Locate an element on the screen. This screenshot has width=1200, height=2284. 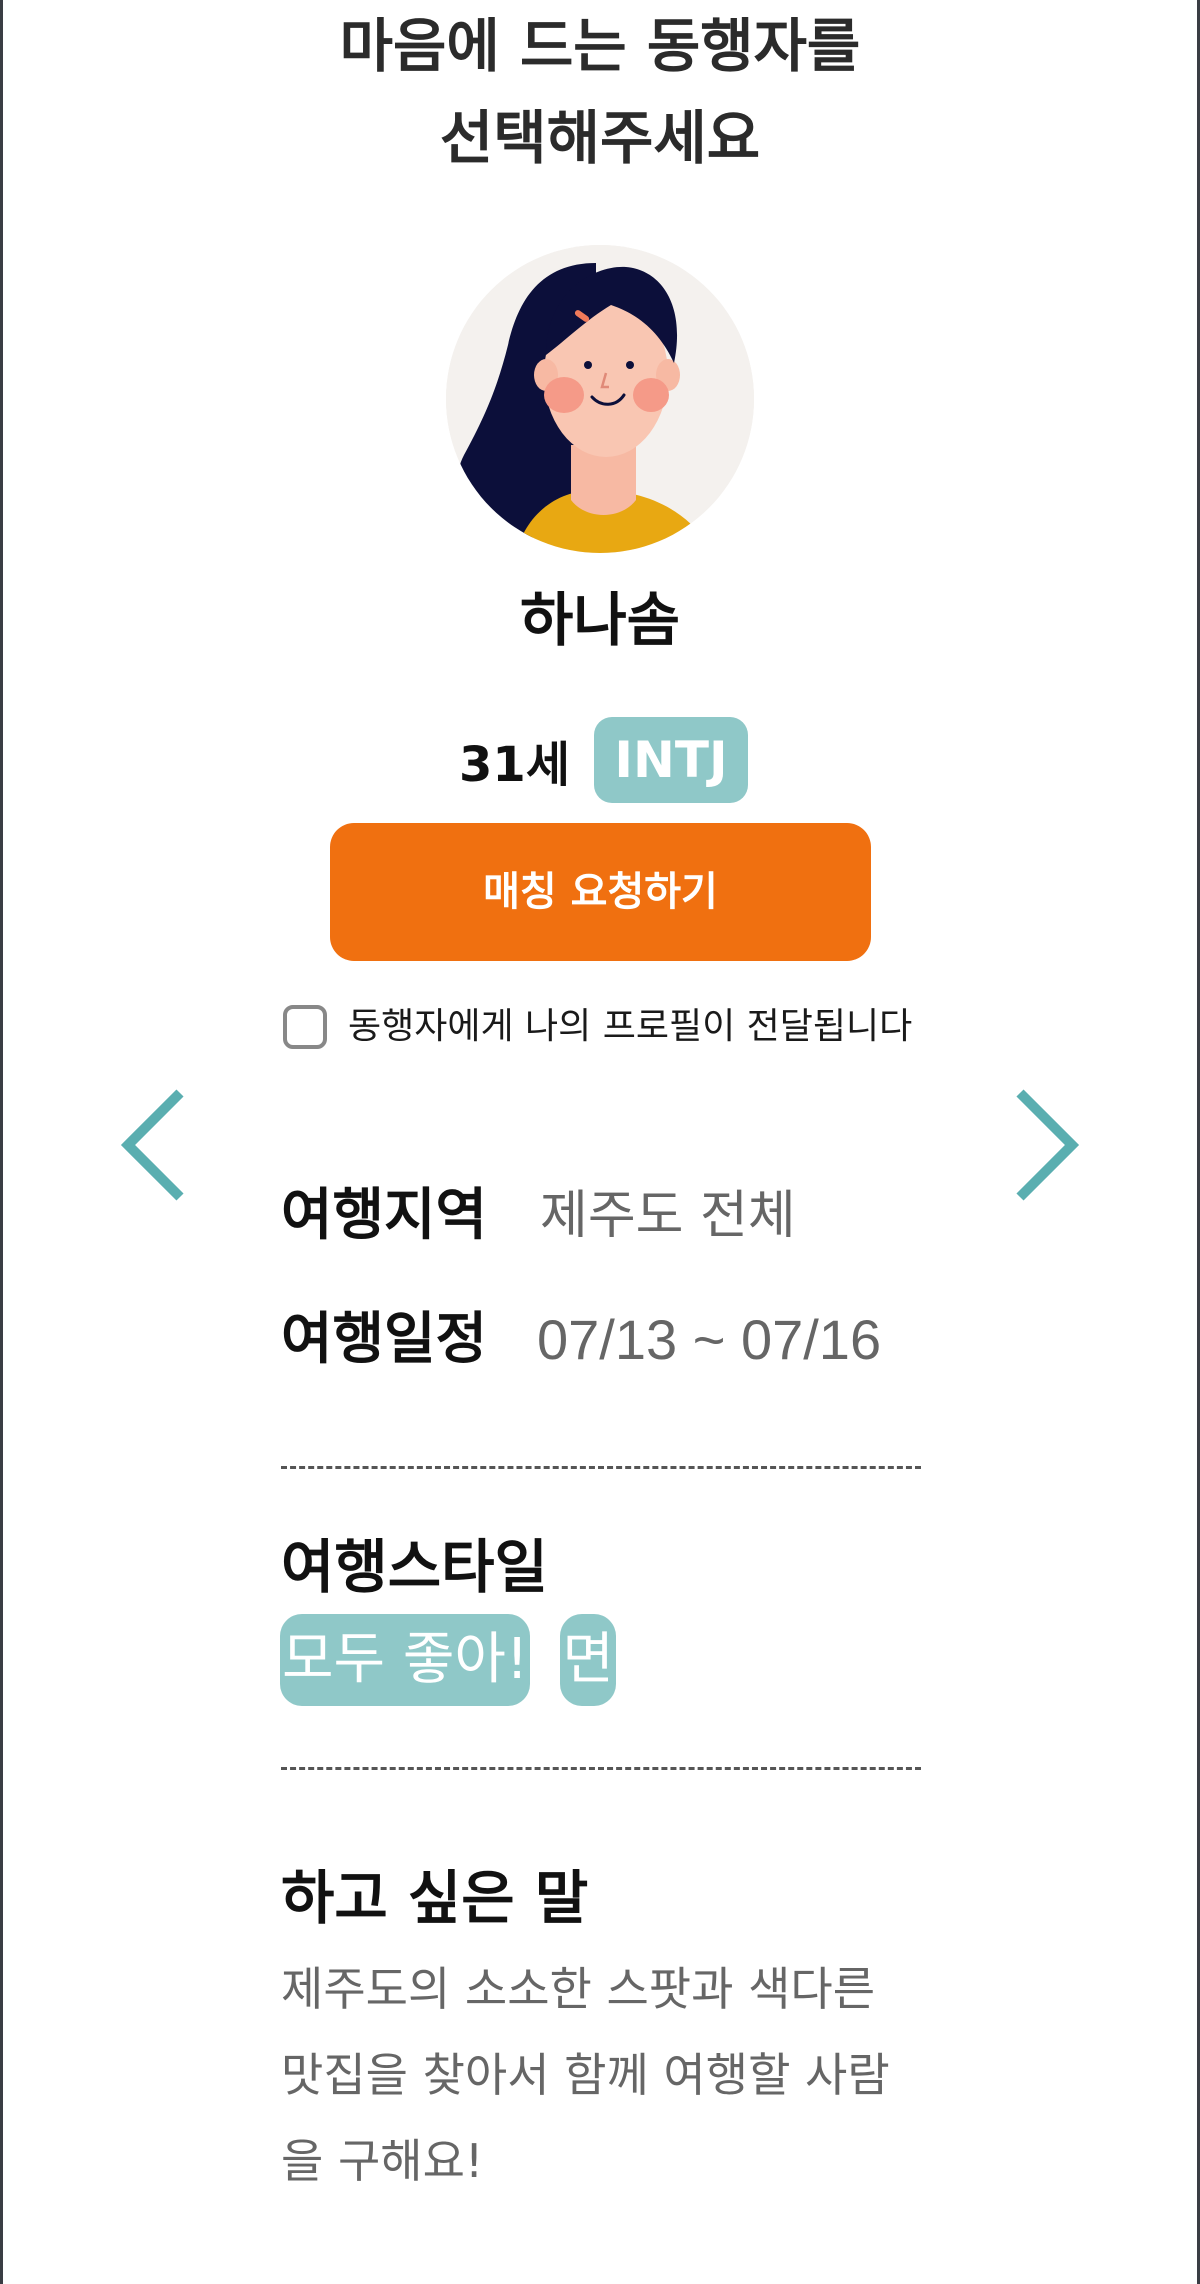
schedule-label: 여행일정 is located at coordinates (384, 1339).